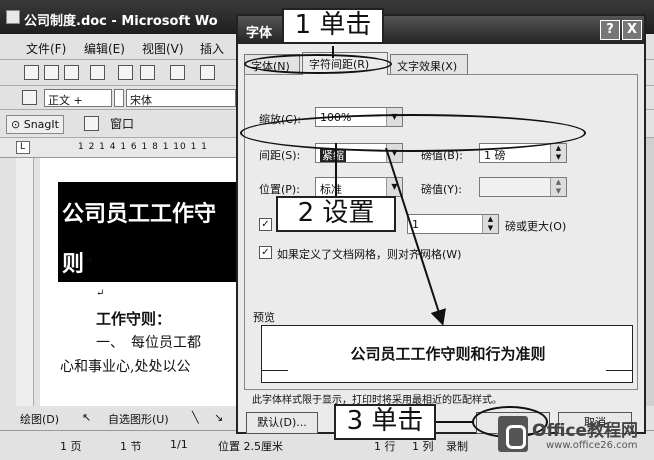  I want to click on callout-step1: 1 单击, so click(333, 26).